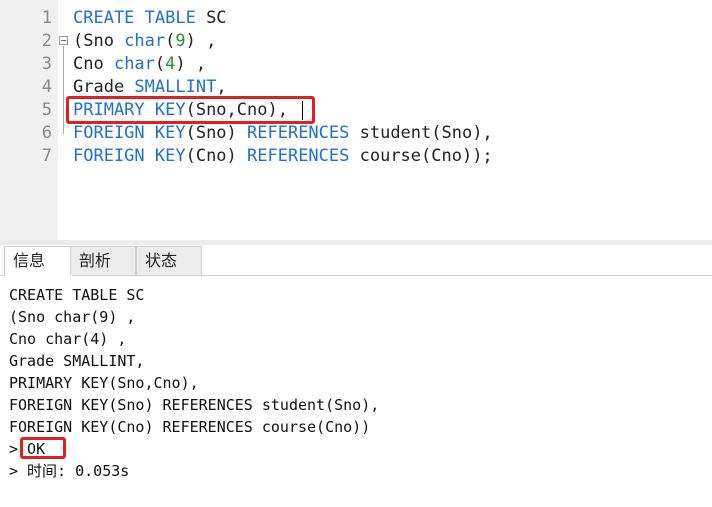 The width and height of the screenshot is (712, 507). Describe the element at coordinates (69, 471) in the screenshot. I see `output-elapsed-time: > 时间: 0.053s` at that location.